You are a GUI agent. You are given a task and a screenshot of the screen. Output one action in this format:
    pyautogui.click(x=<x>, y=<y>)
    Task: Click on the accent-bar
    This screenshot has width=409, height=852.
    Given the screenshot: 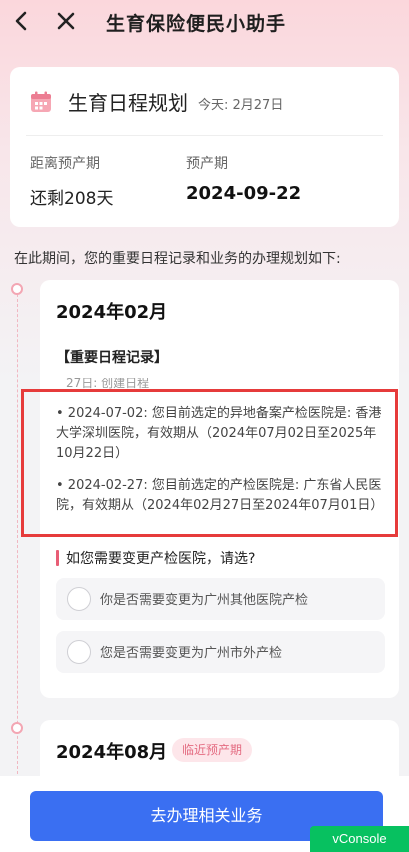 What is the action you would take?
    pyautogui.click(x=57, y=558)
    